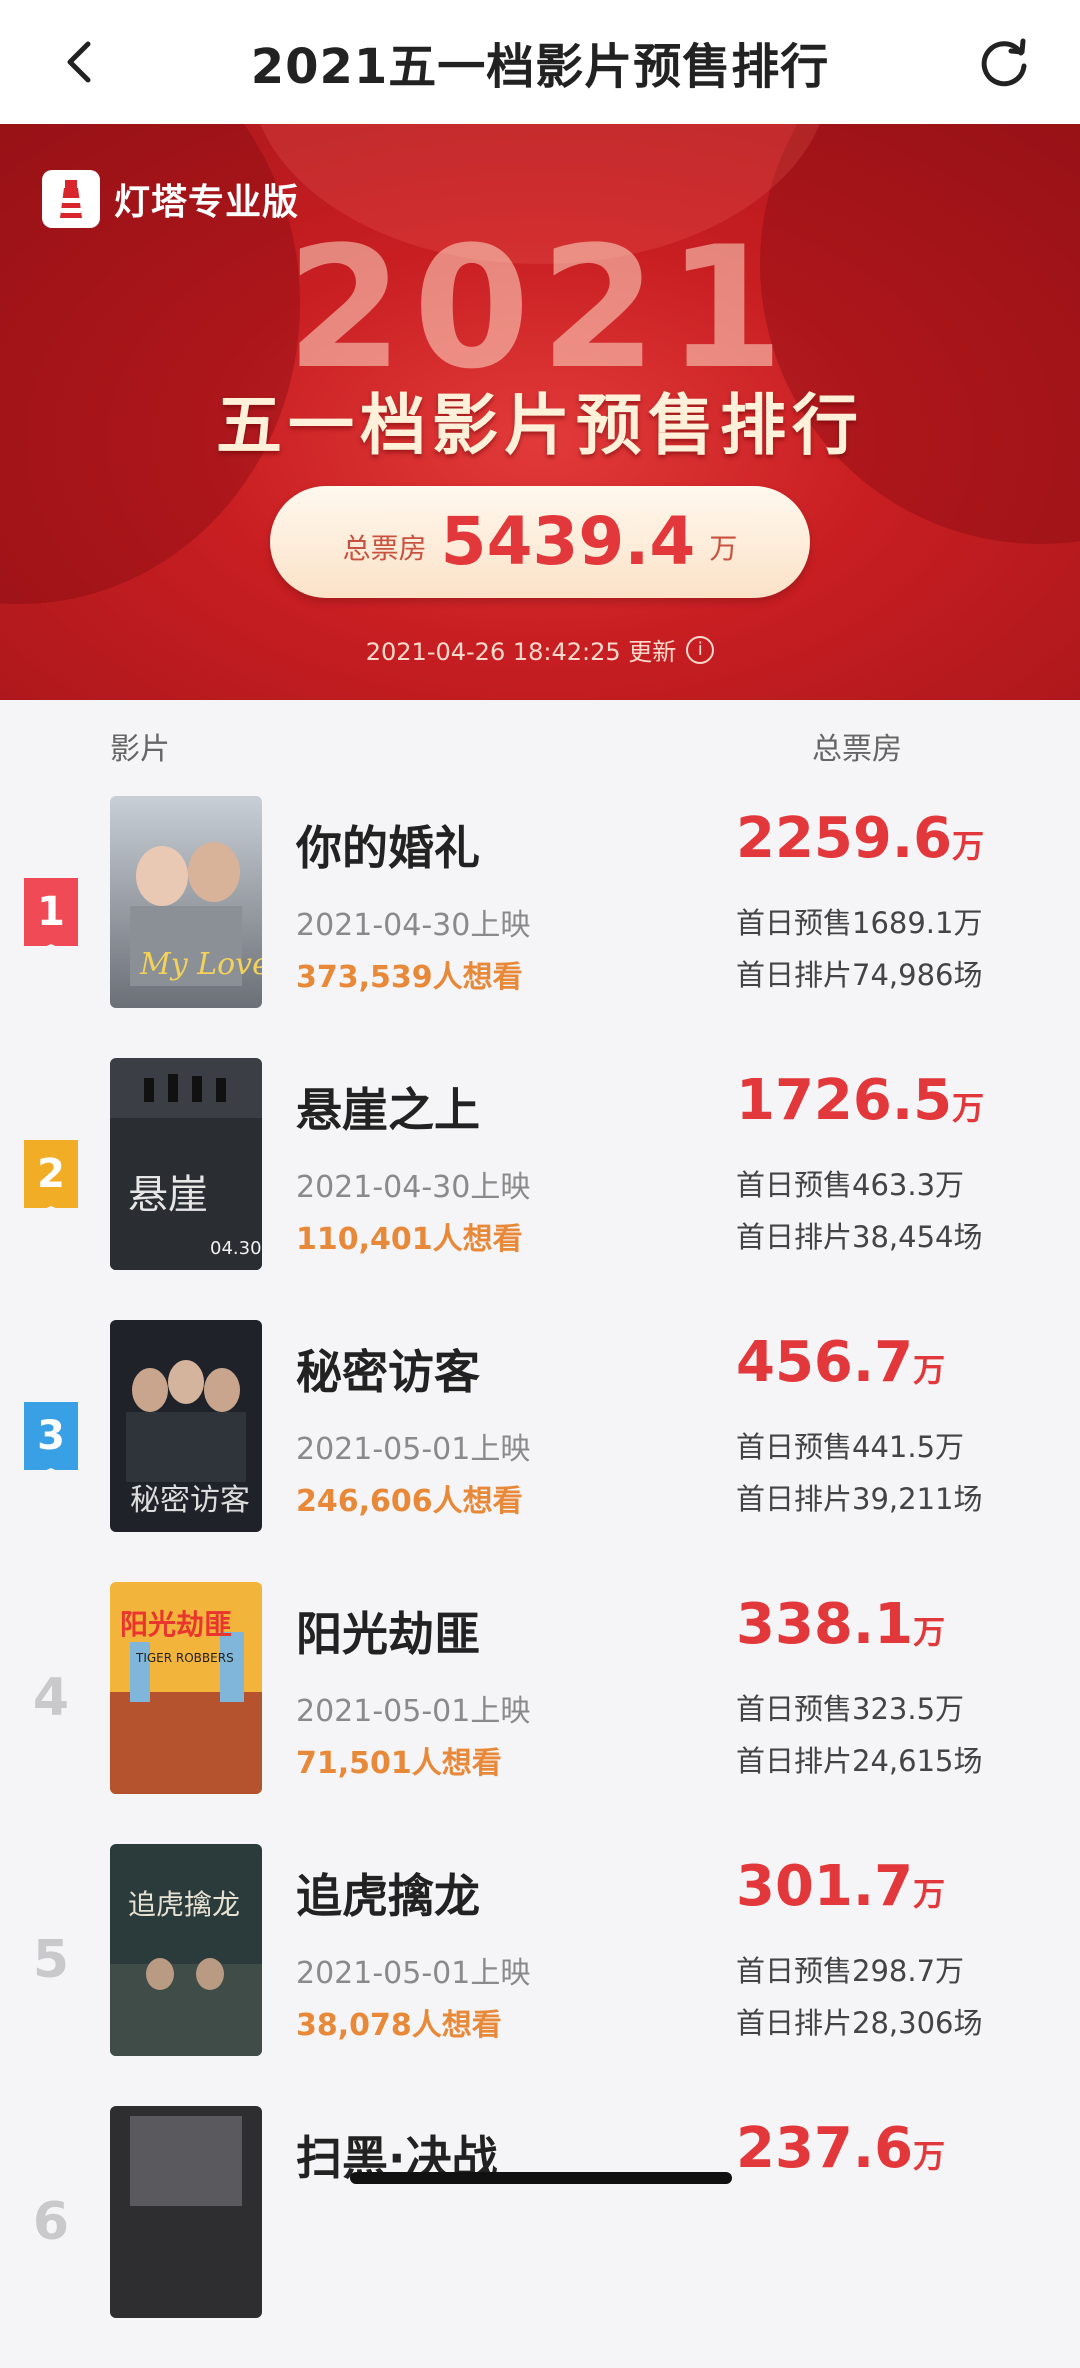 The height and width of the screenshot is (2368, 1080). Describe the element at coordinates (186, 2212) in the screenshot. I see `movie-poster` at that location.